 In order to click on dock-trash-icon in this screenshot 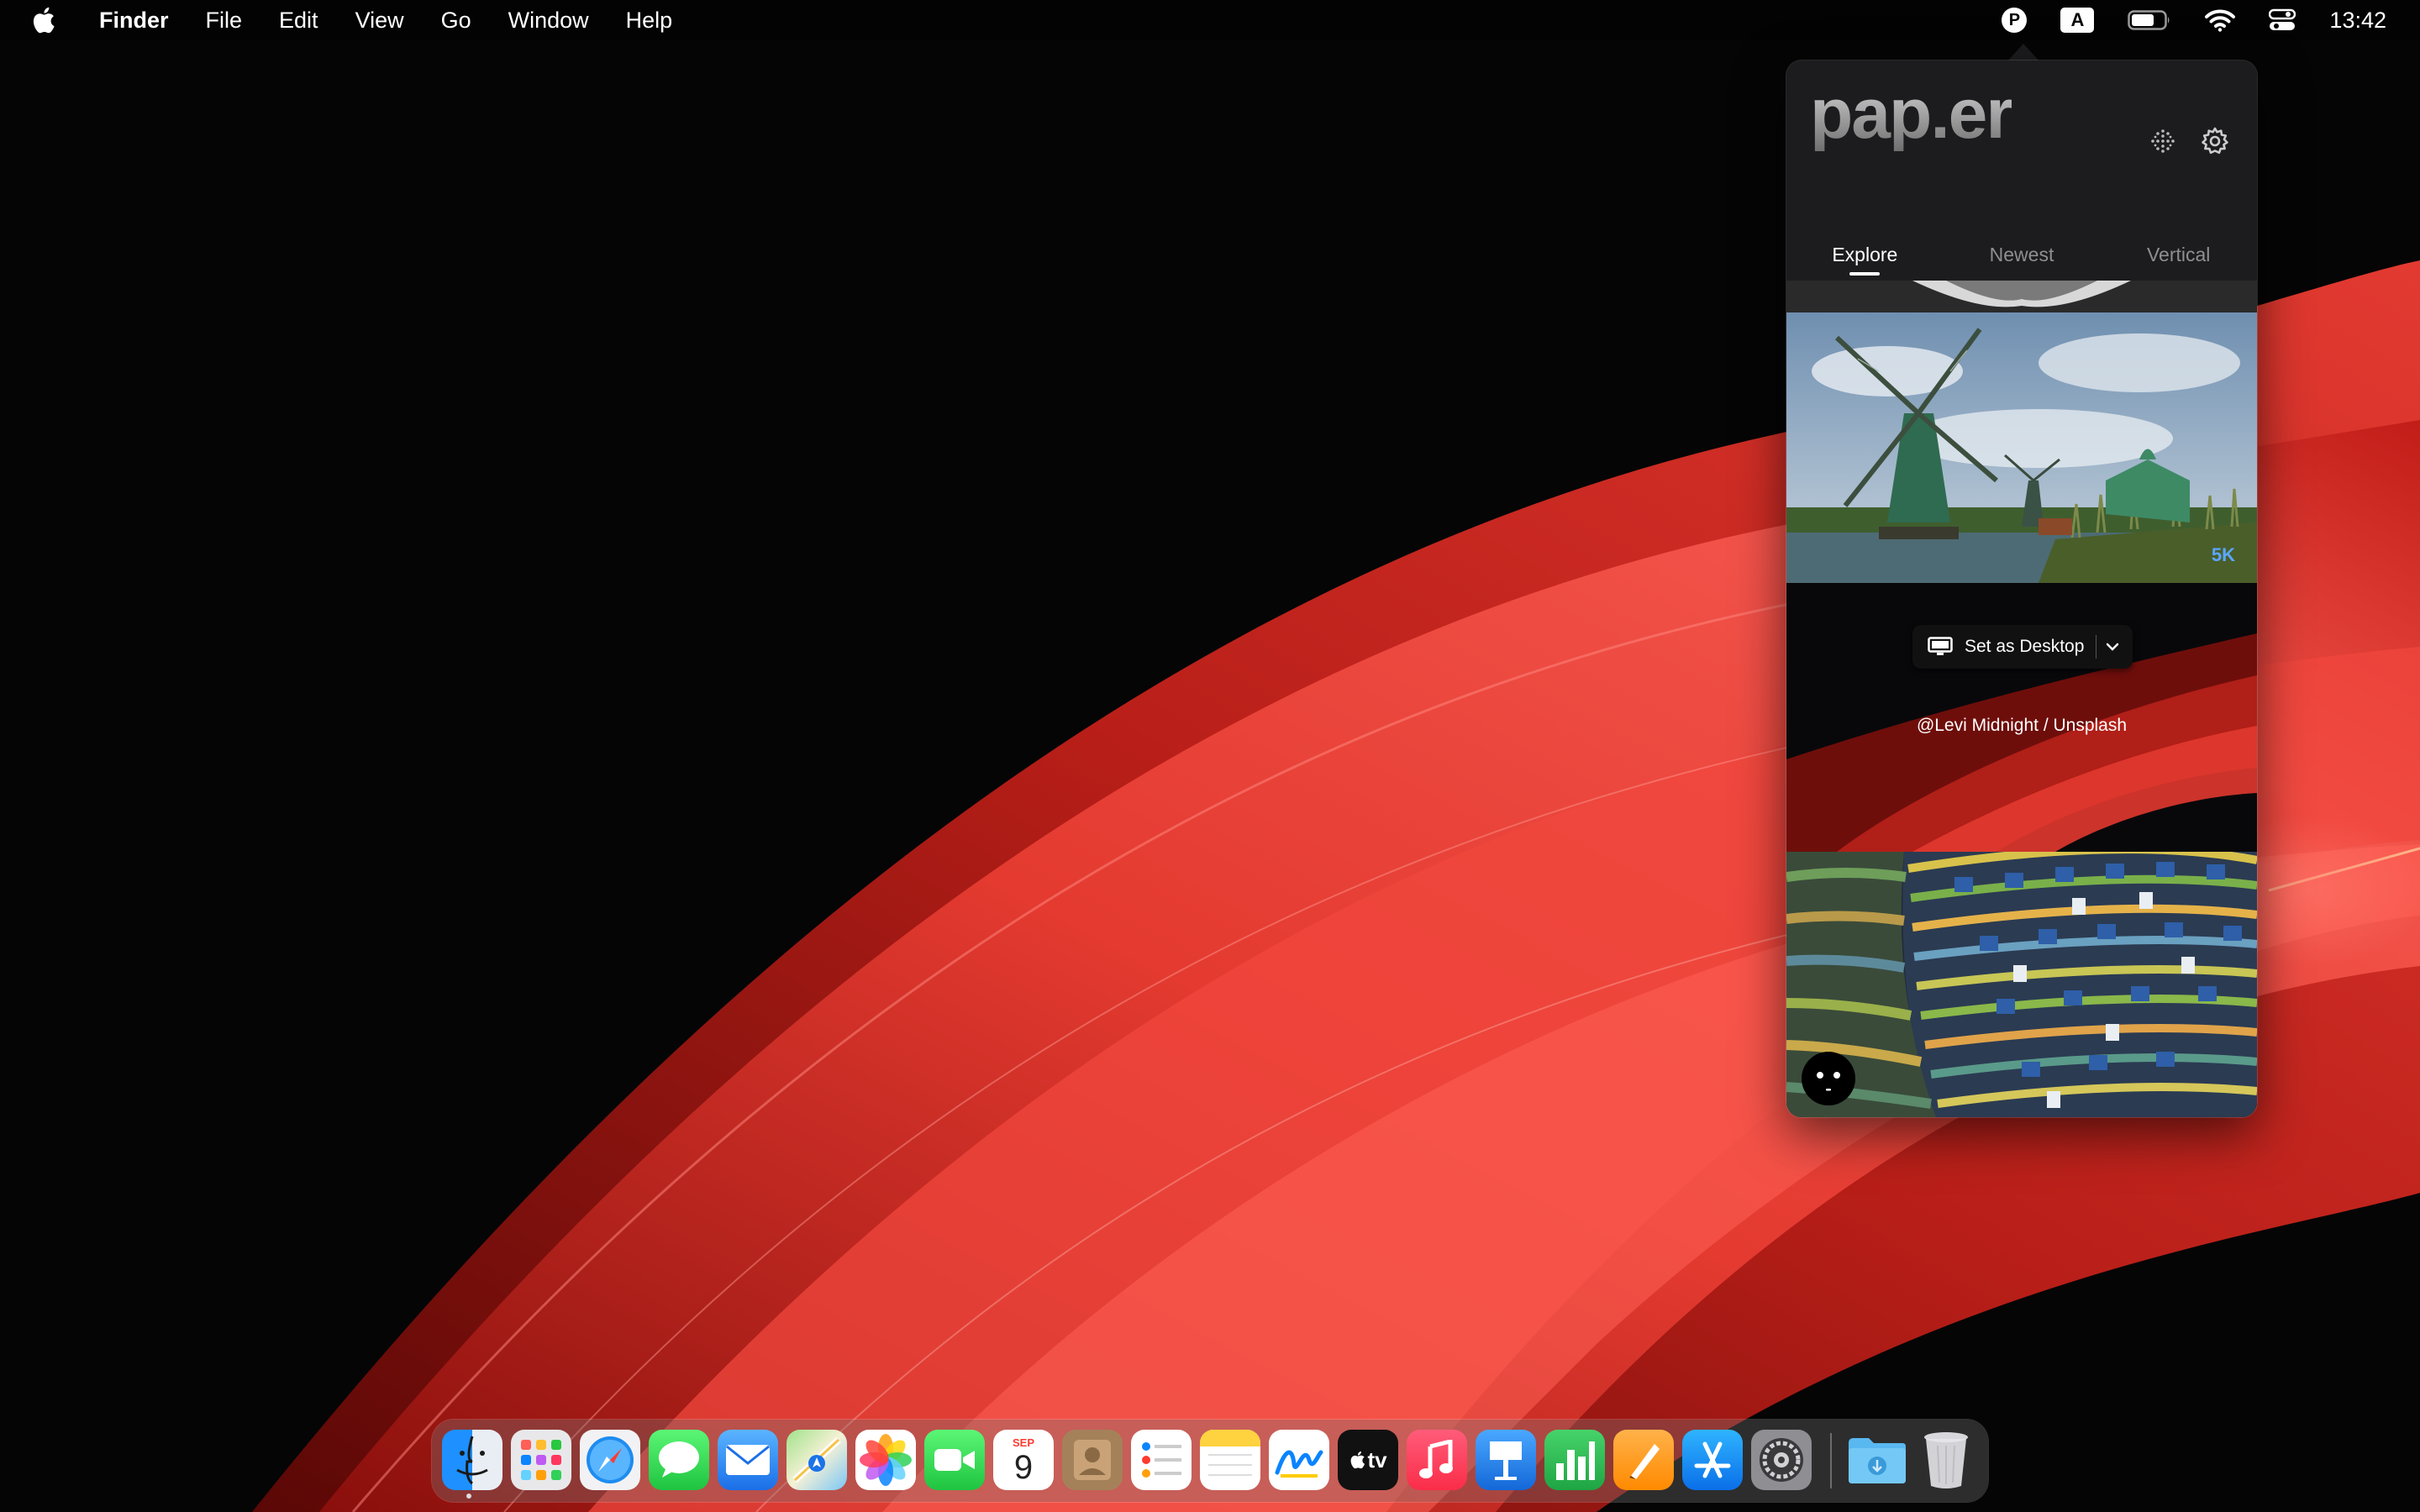, I will do `click(1946, 1460)`.